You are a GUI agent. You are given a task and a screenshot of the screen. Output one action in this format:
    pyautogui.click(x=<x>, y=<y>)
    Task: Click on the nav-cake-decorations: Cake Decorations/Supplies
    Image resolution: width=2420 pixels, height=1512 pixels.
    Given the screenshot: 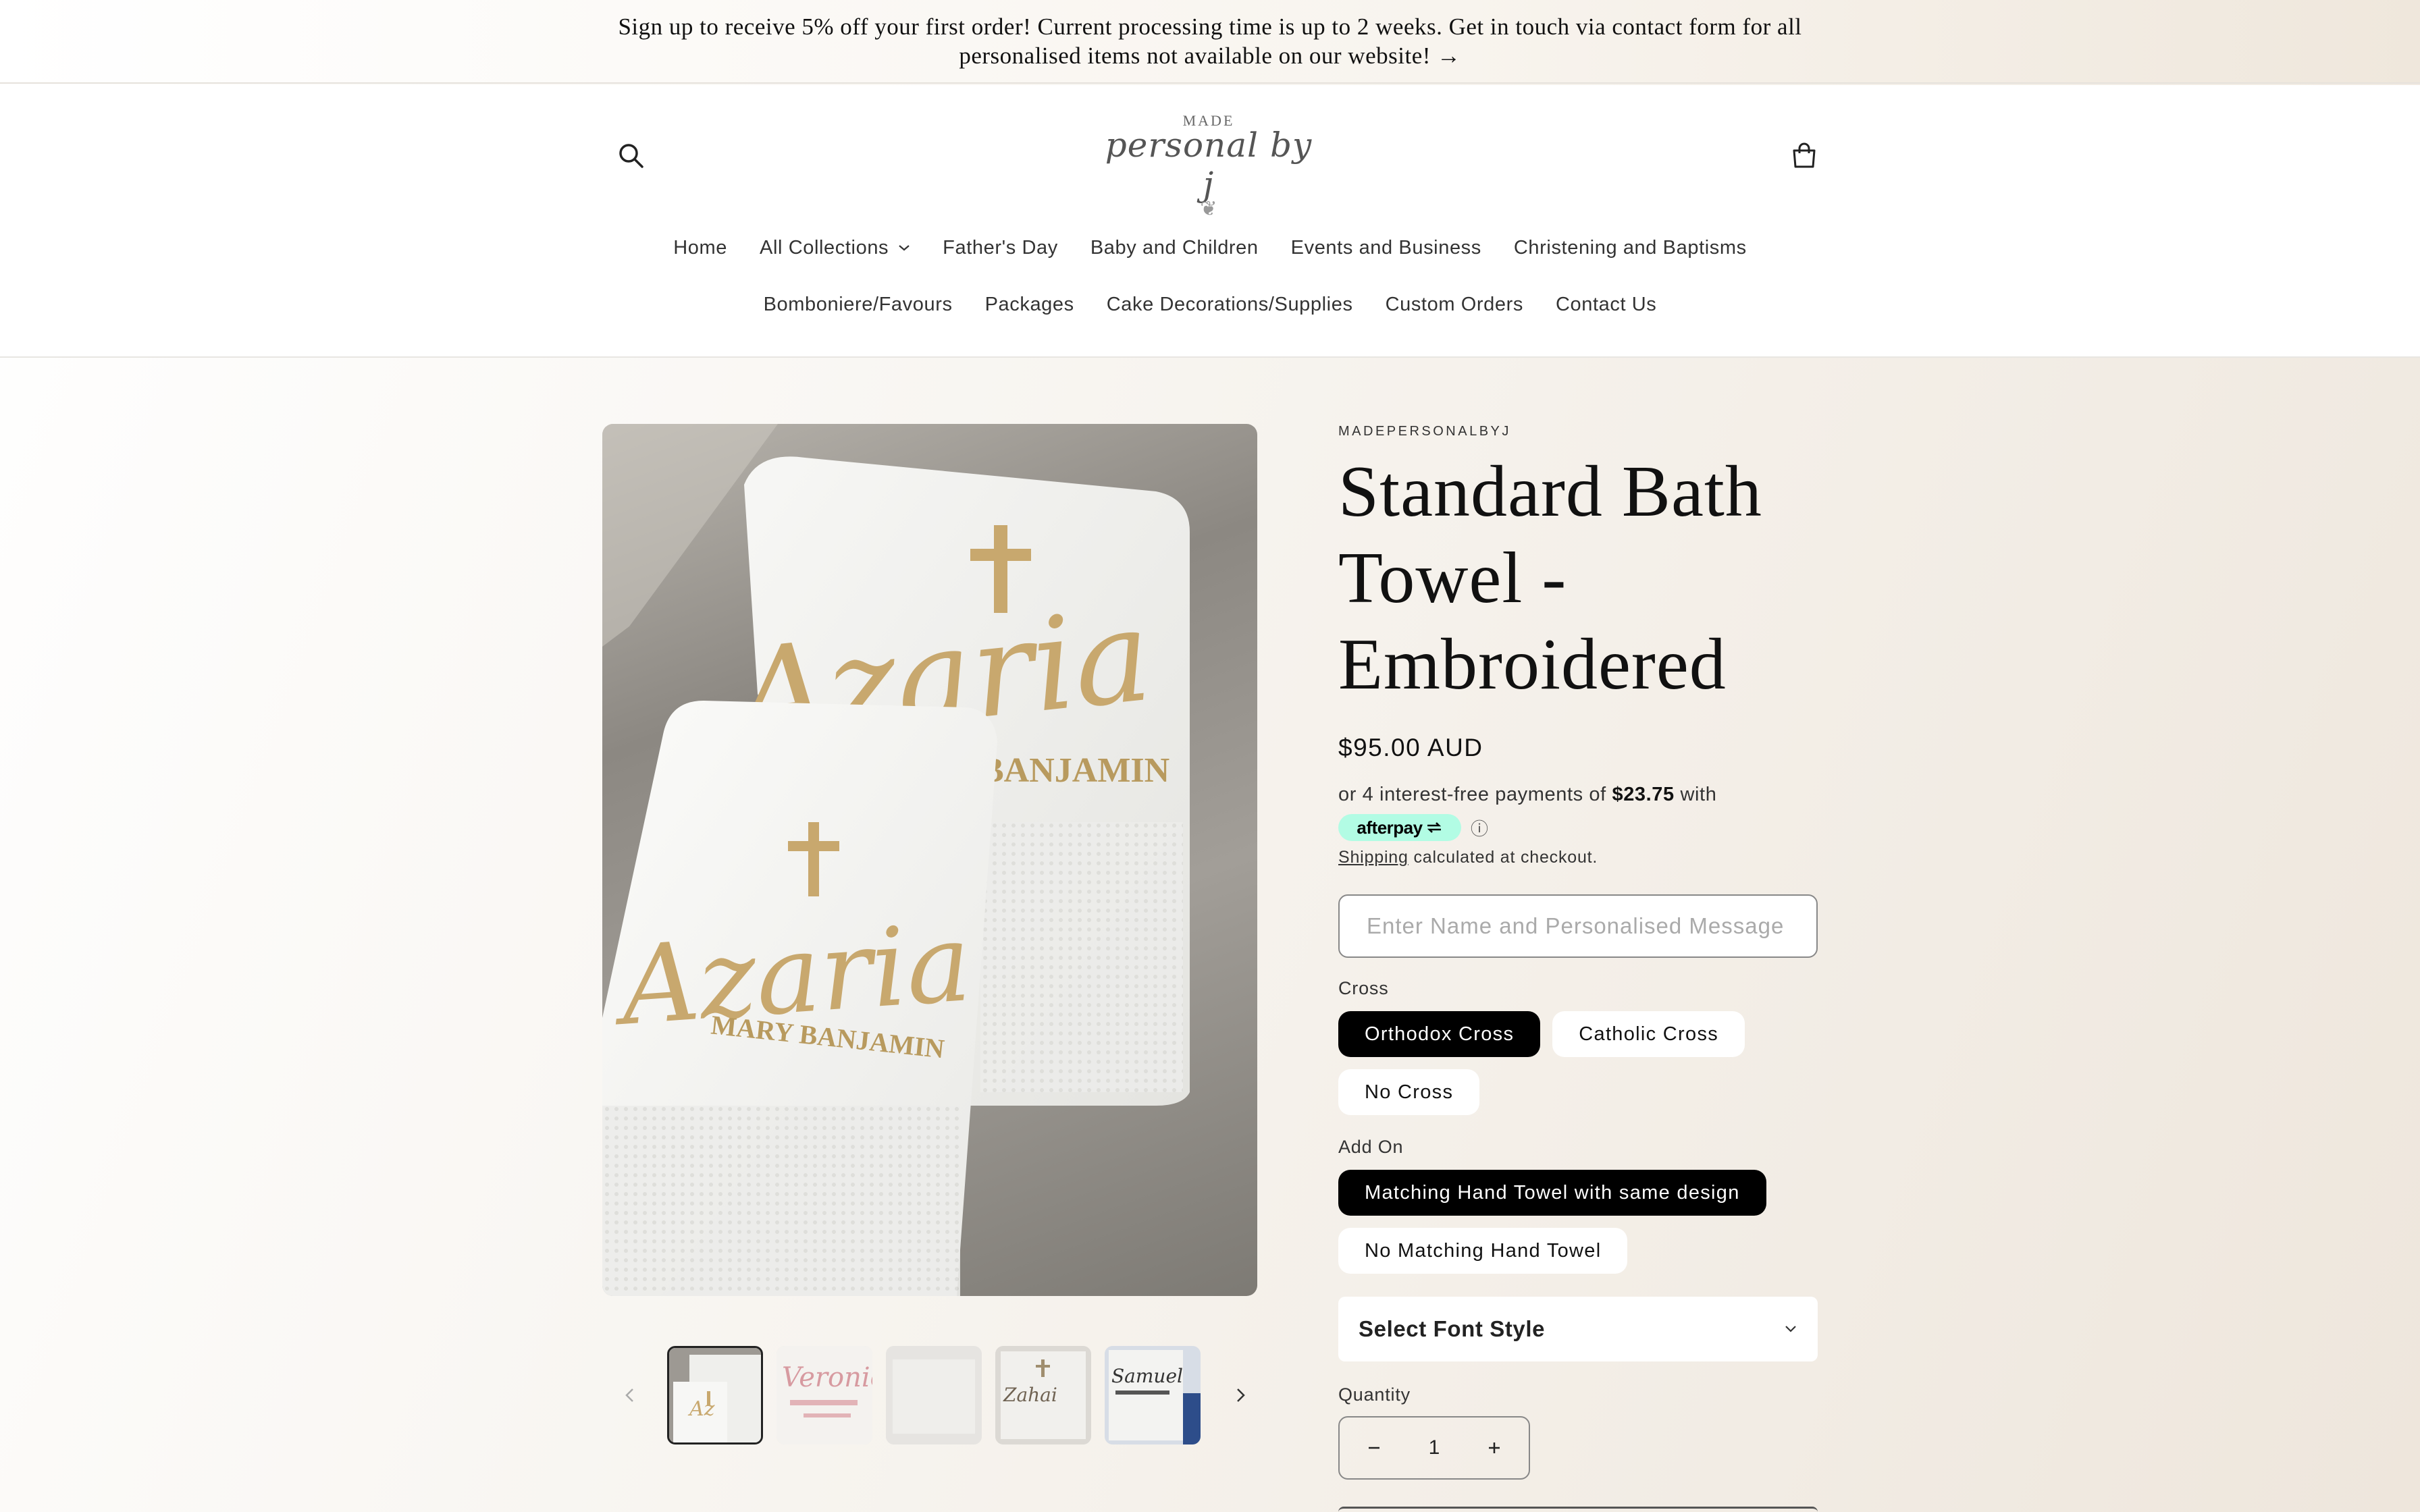 What is the action you would take?
    pyautogui.click(x=1229, y=304)
    